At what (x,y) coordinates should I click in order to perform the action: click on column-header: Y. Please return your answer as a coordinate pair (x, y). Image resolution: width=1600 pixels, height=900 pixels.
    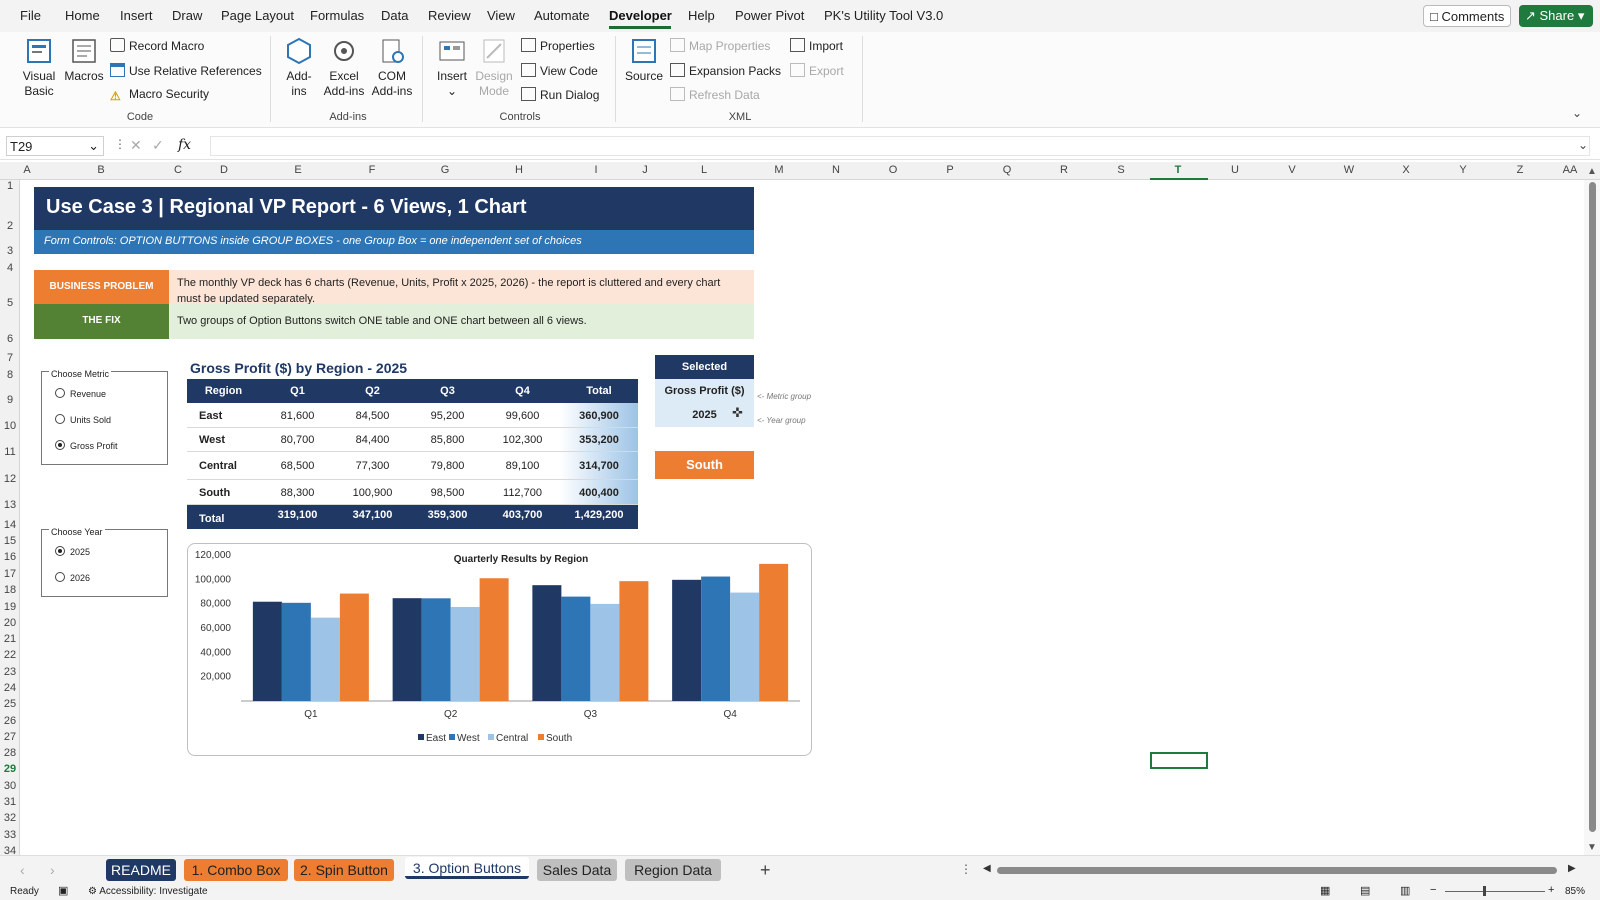
    Looking at the image, I should click on (1463, 170).